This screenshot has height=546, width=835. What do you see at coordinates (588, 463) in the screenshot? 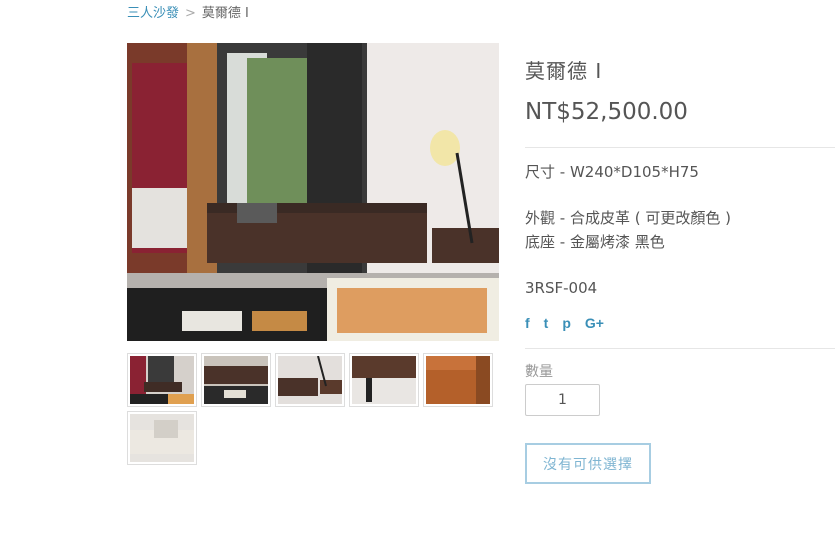
I see `unavailable-button: 沒有可供選擇` at bounding box center [588, 463].